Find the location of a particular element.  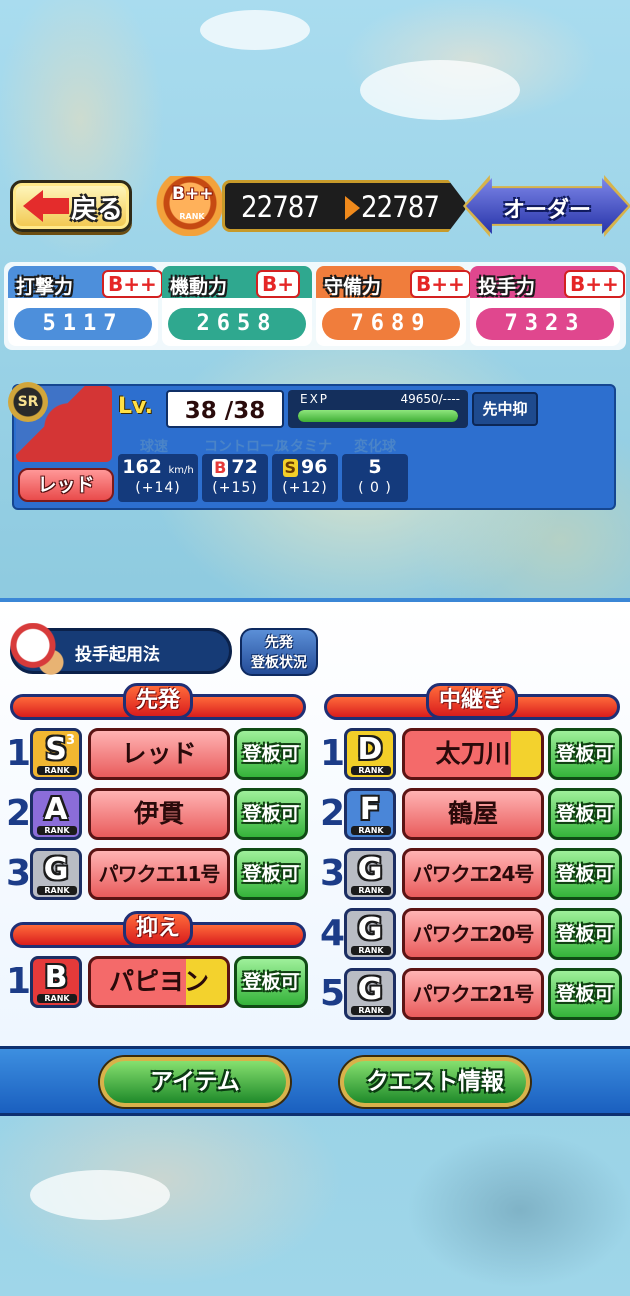

pitcher-usage-button: 投手起用法 is located at coordinates (120, 651).